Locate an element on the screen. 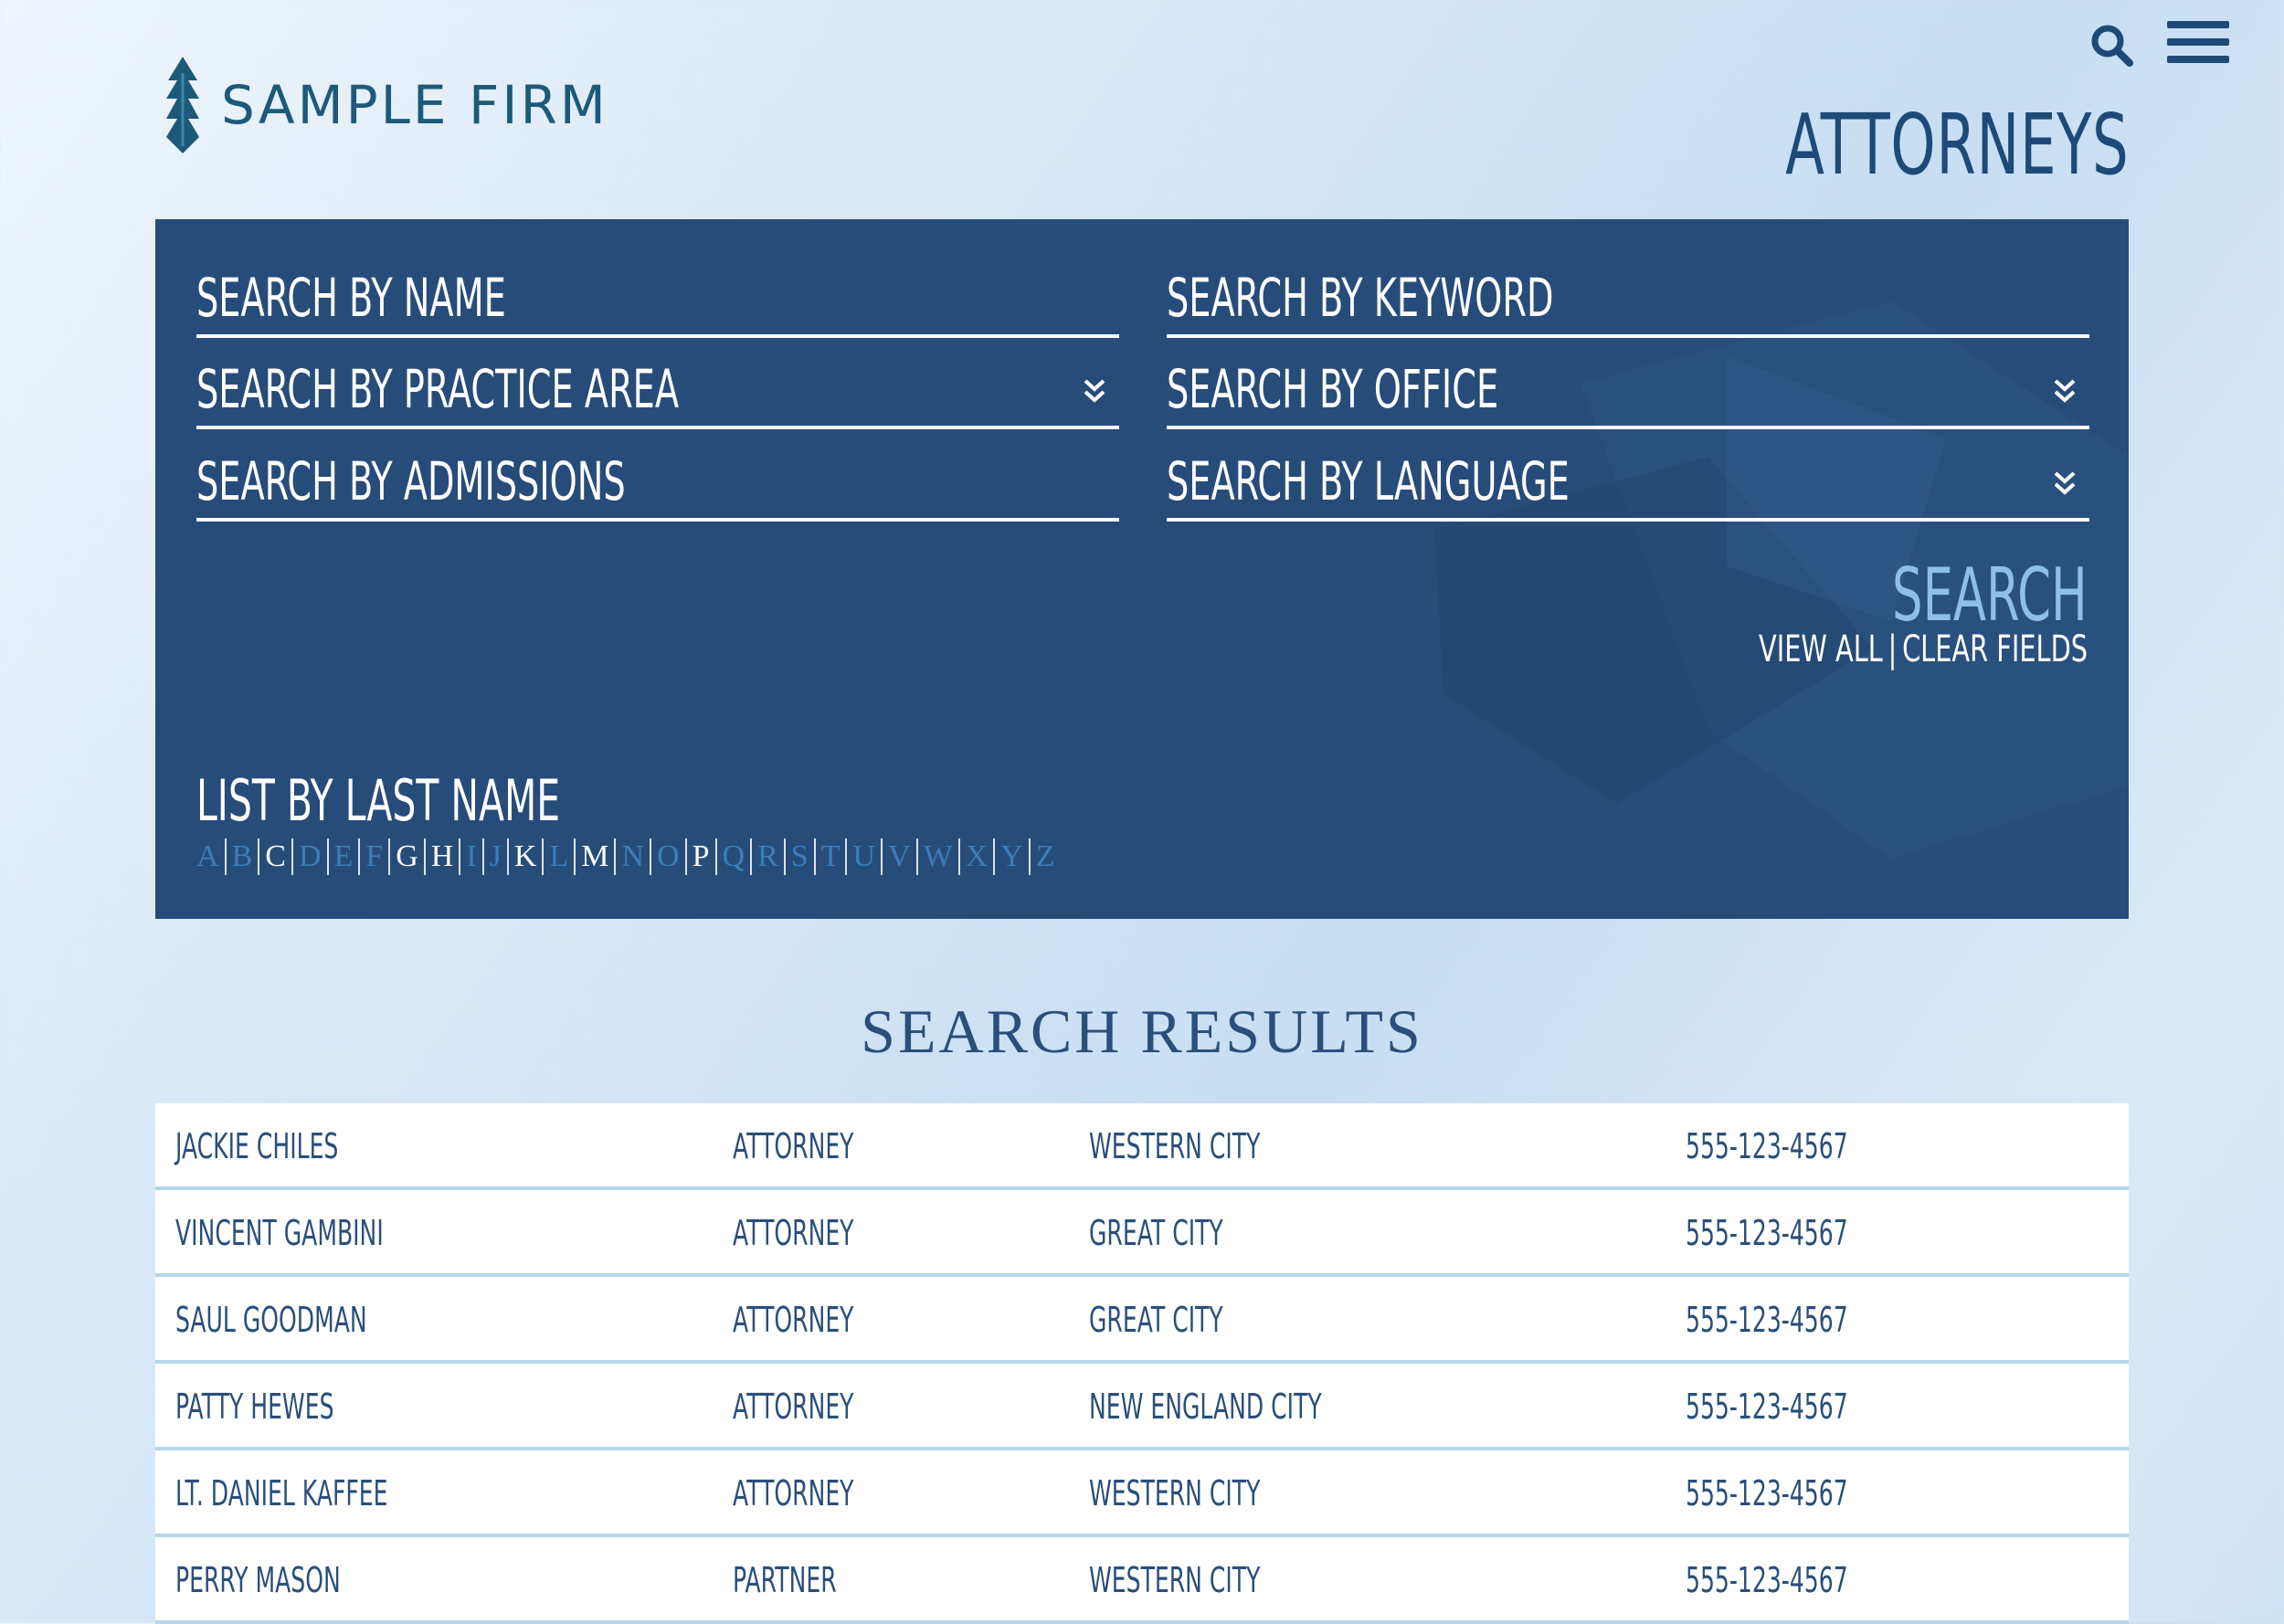  search-by-office-select: SEARCH BY OFFICE is located at coordinates (1628, 393).